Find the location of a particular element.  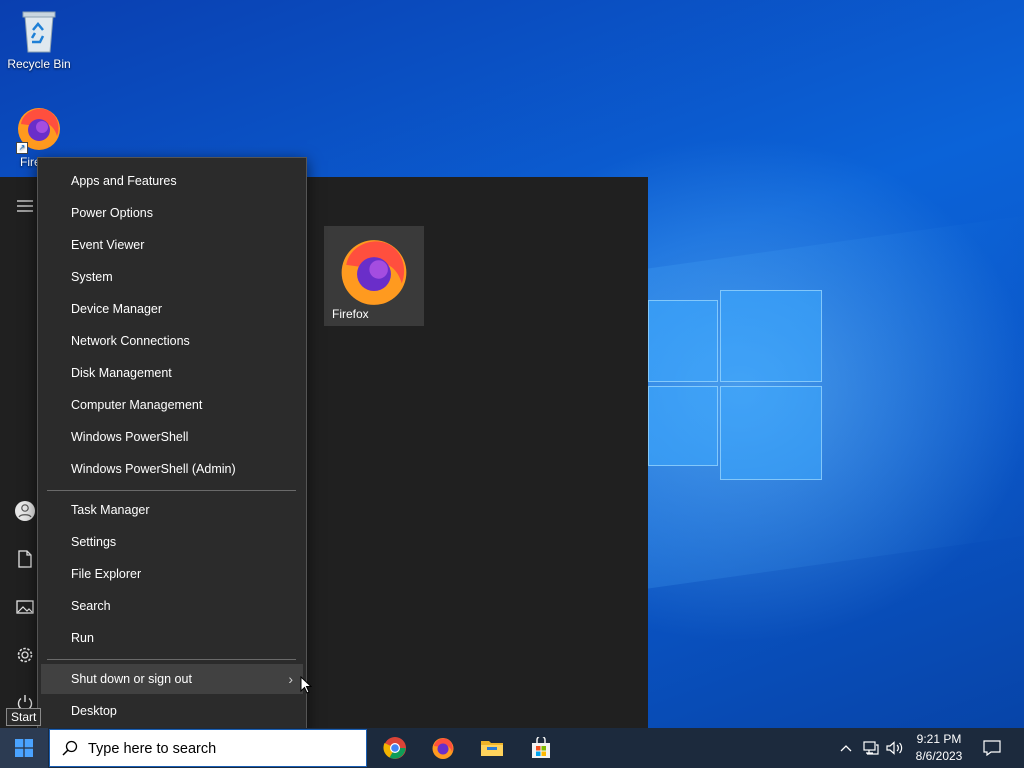

system-clock: 9:21 PM 8/6/2023 is located at coordinates (939, 748).